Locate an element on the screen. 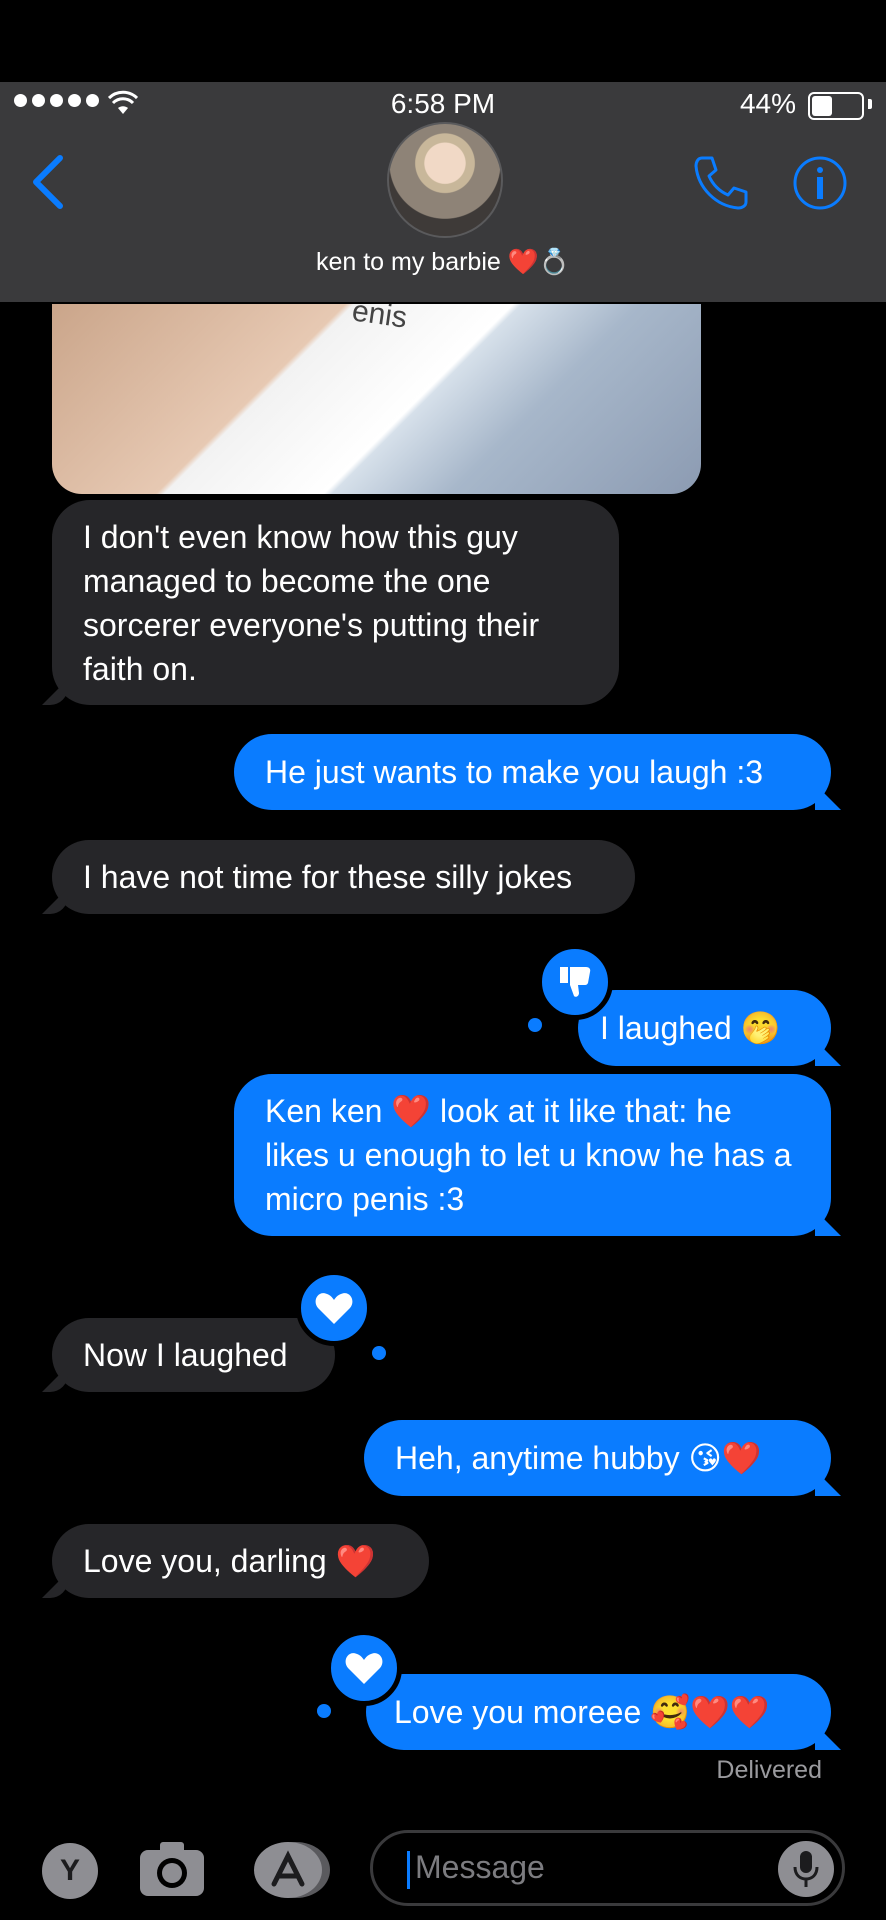 The width and height of the screenshot is (886, 1920). contact-name: ken to my barbie ❤️💍 is located at coordinates (443, 262).